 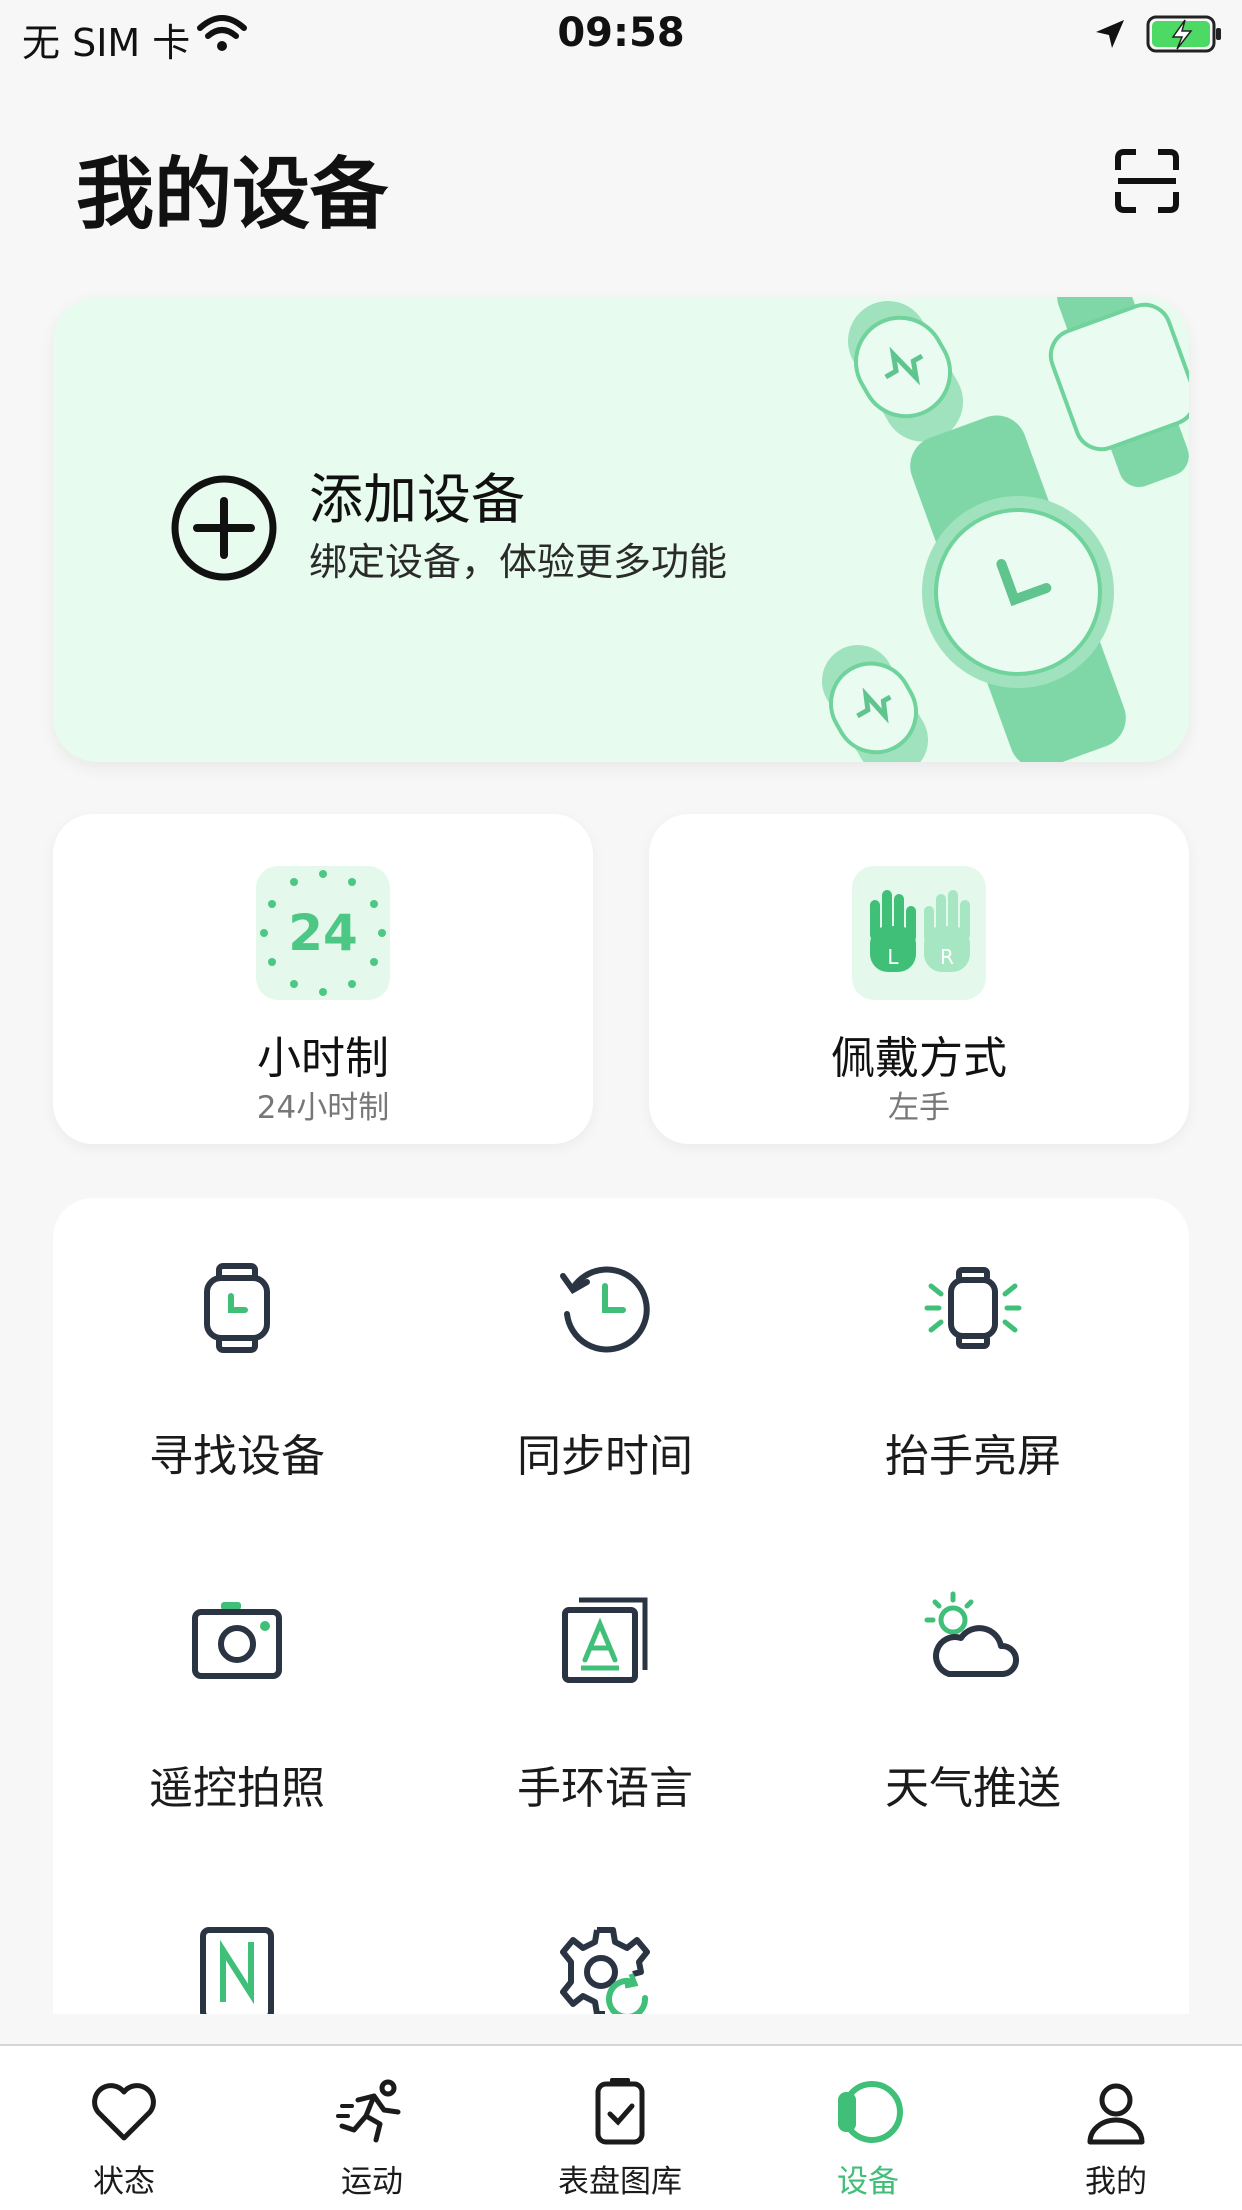 I want to click on raise-to-wake-label: 抬手亮屏, so click(x=973, y=1456).